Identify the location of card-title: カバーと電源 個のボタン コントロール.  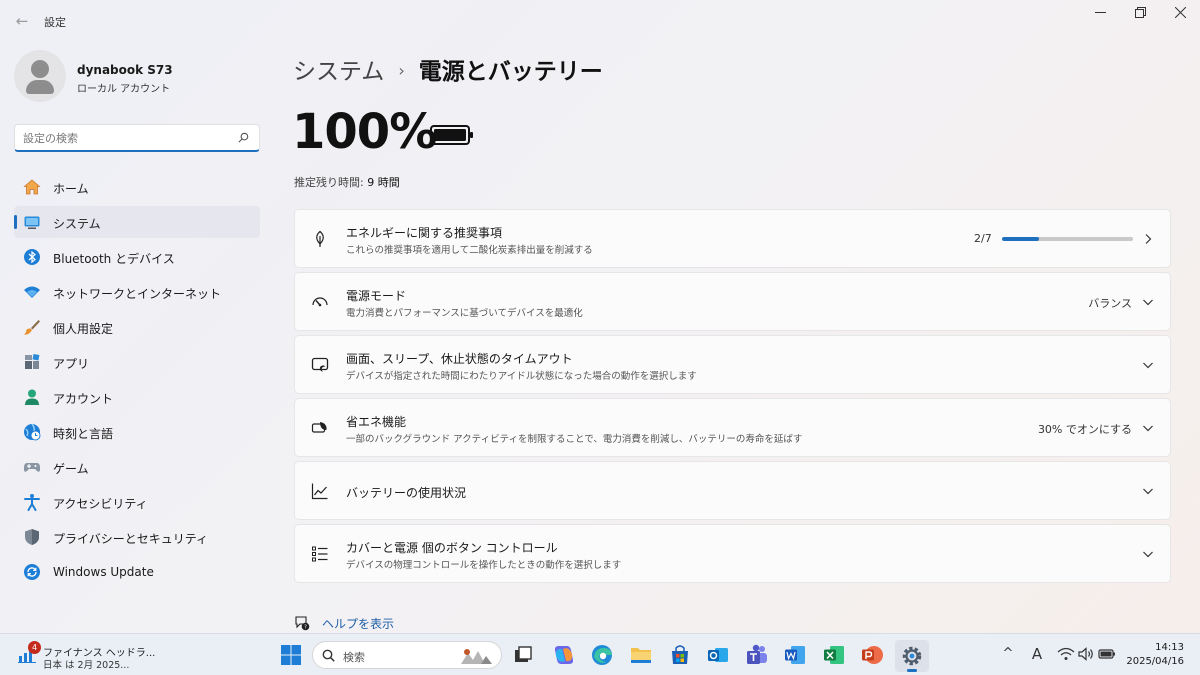
(452, 548).